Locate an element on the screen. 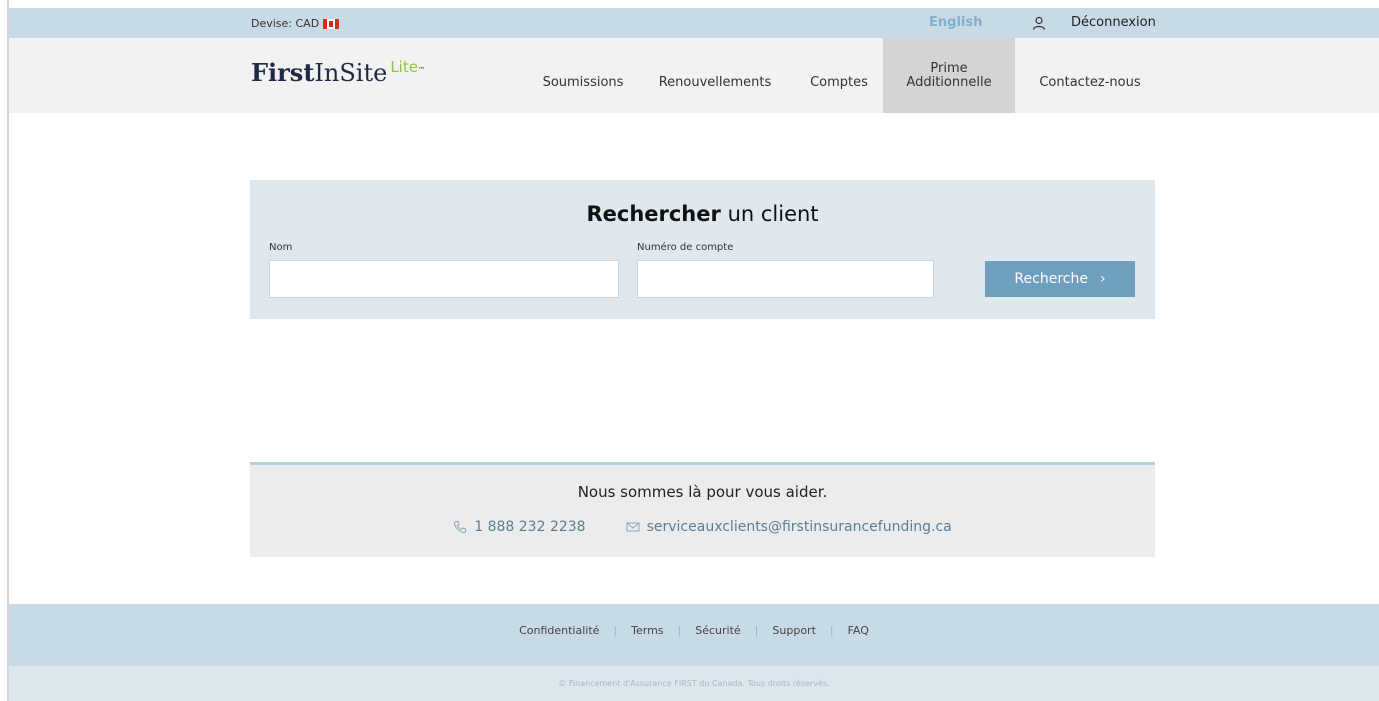  nav-item-prime-additionnelle: Prime Additionnelle is located at coordinates (949, 75).